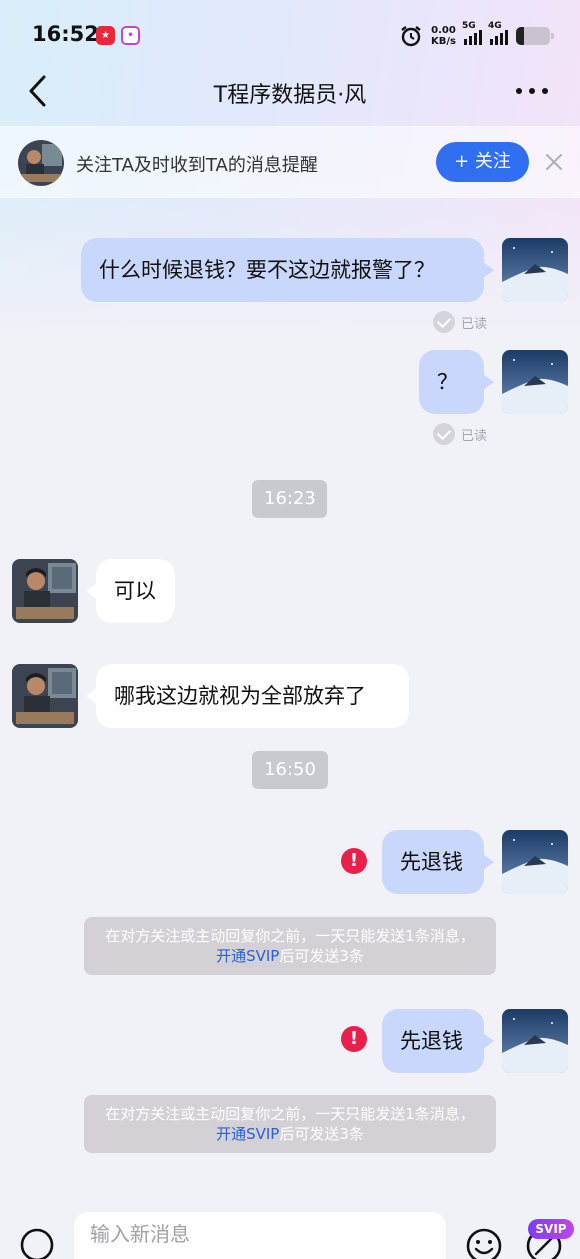  What do you see at coordinates (469, 26) in the screenshot?
I see `sim1-label: 5G` at bounding box center [469, 26].